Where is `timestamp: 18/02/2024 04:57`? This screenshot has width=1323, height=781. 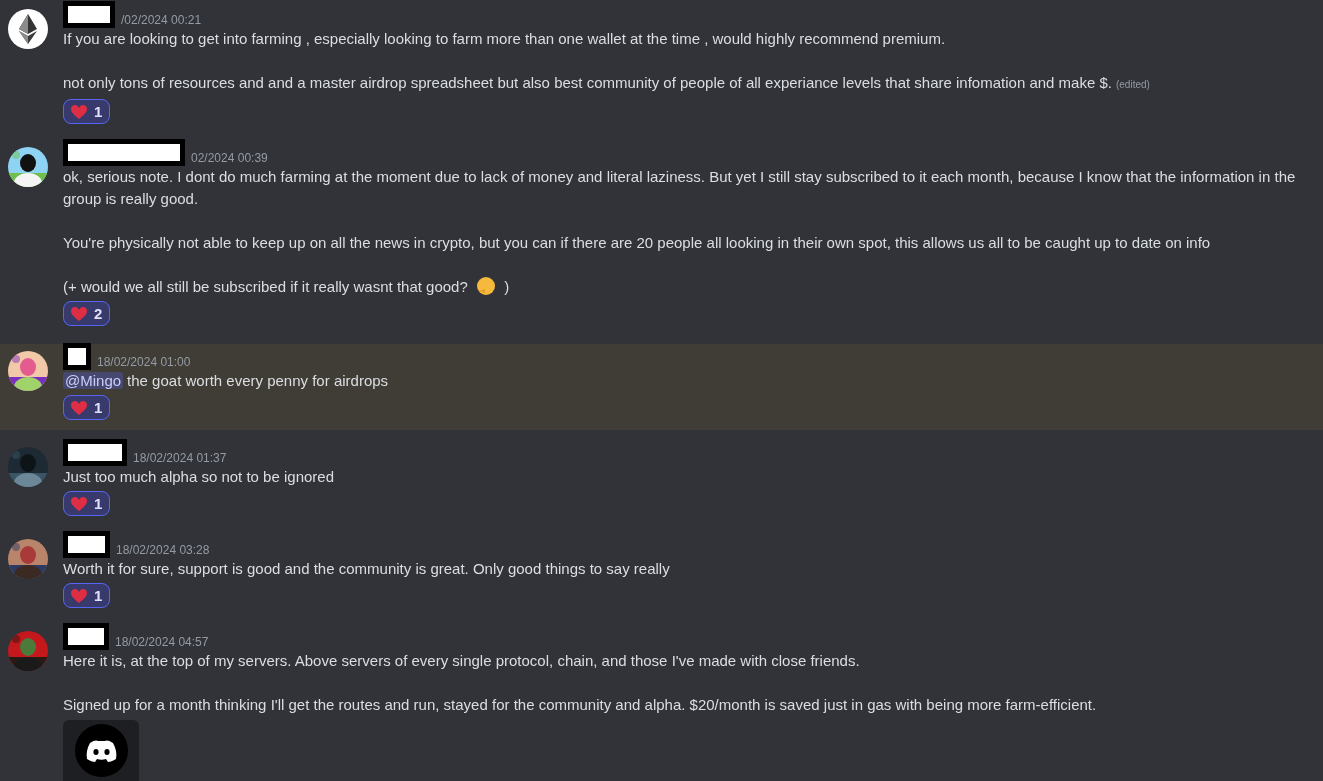
timestamp: 18/02/2024 04:57 is located at coordinates (162, 642).